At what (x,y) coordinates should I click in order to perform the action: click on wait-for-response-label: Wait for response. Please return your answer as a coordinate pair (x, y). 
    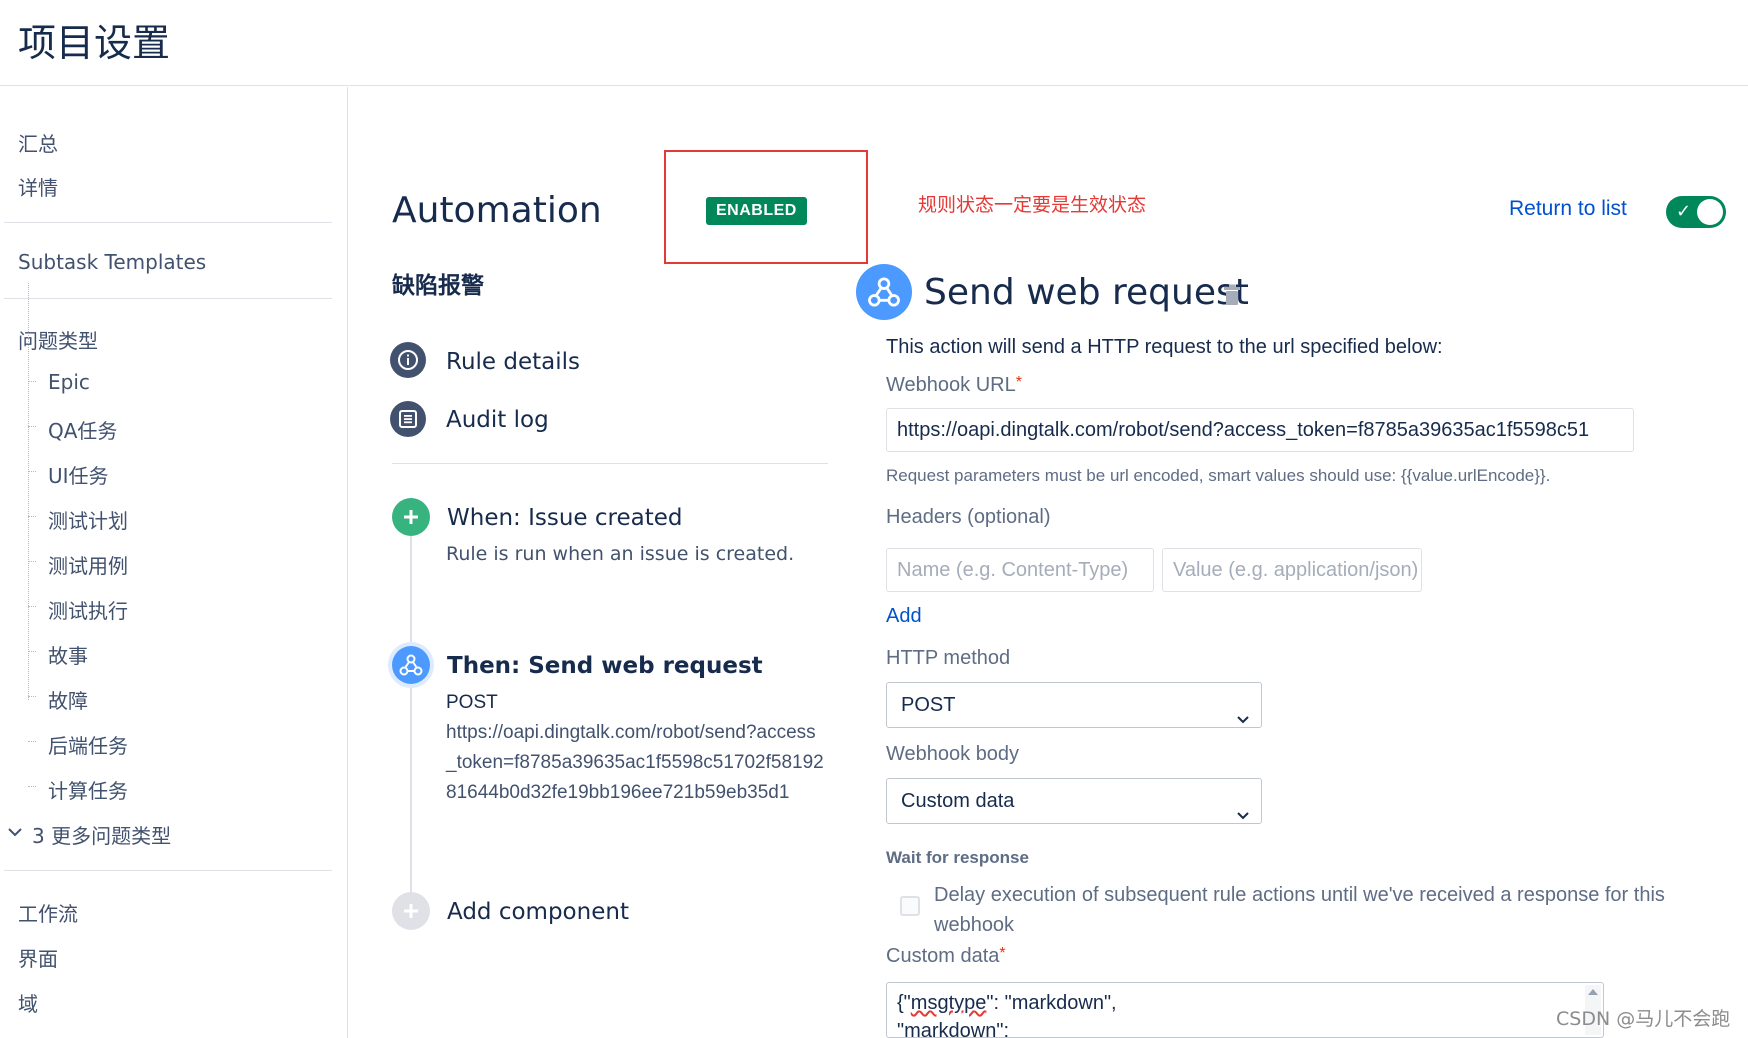
    Looking at the image, I should click on (957, 857).